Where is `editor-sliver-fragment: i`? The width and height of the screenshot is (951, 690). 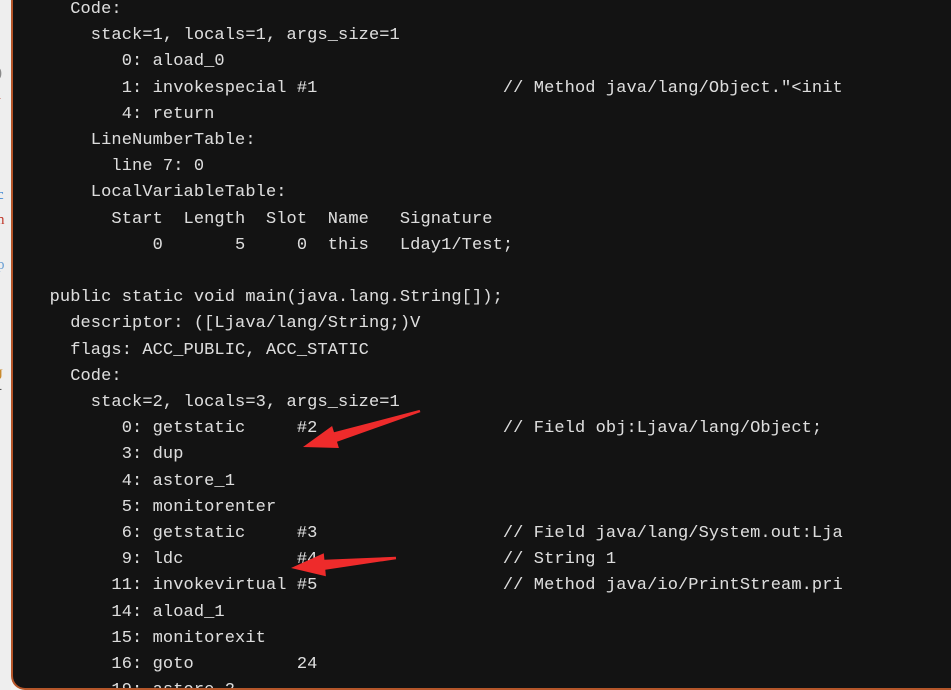 editor-sliver-fragment: i is located at coordinates (0, 95).